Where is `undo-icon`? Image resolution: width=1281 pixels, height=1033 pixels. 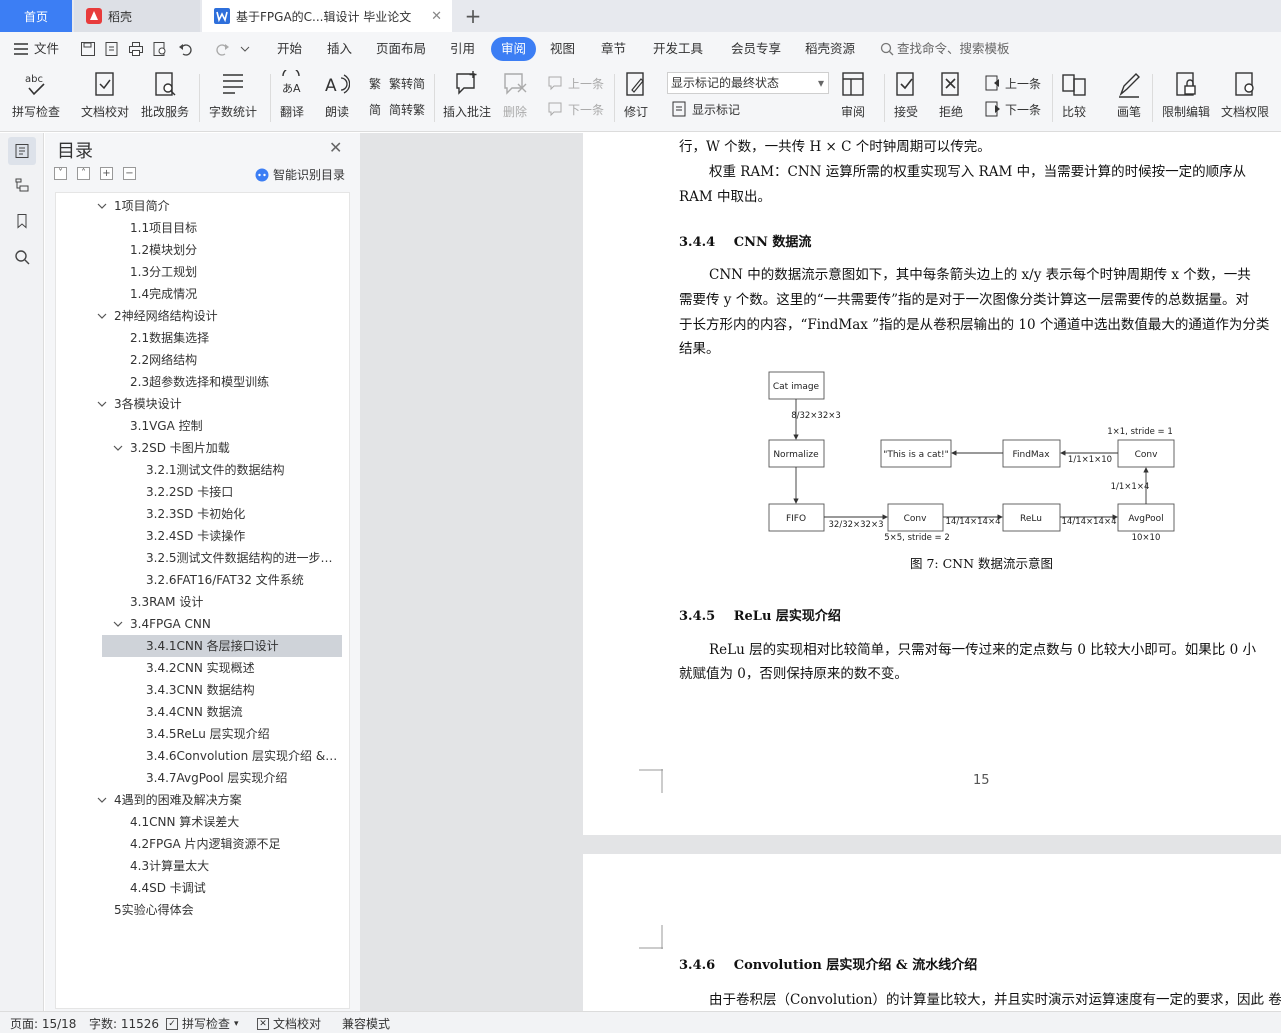 undo-icon is located at coordinates (186, 49).